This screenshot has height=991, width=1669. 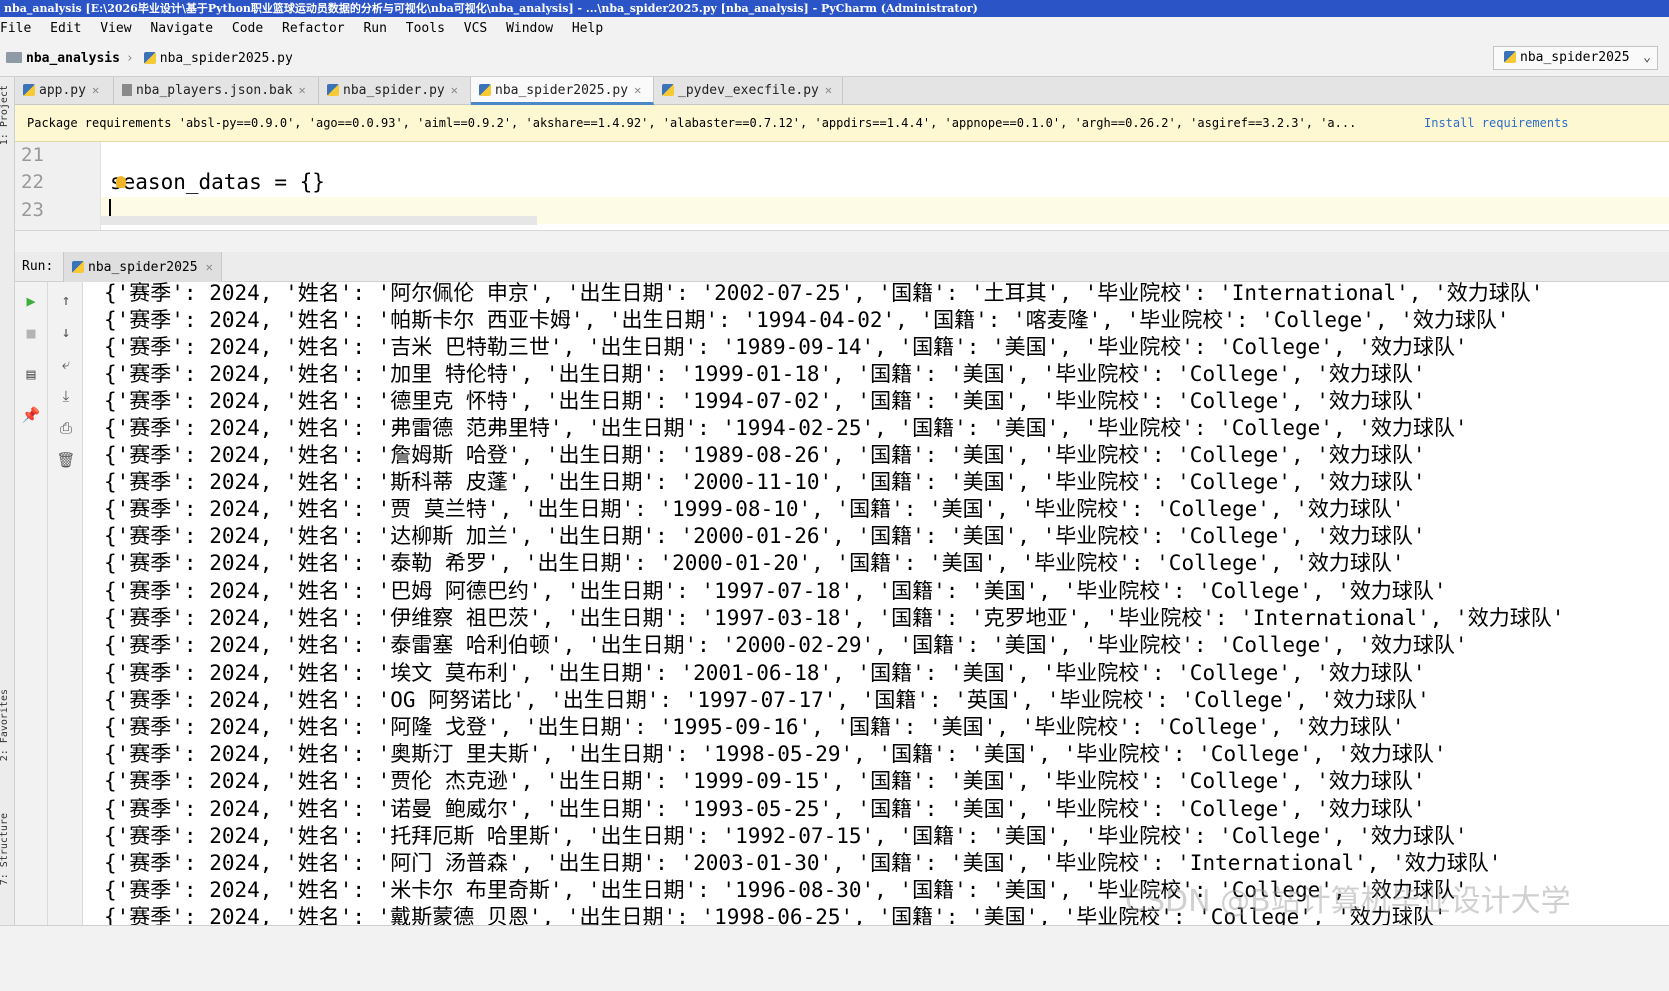 What do you see at coordinates (32, 210) in the screenshot?
I see `line-number: 23` at bounding box center [32, 210].